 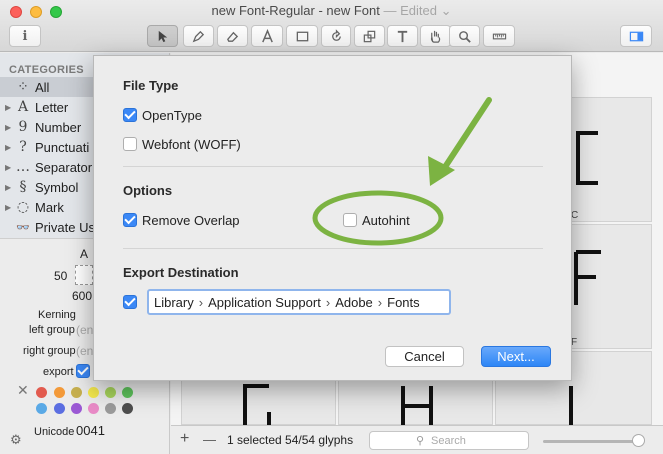 I want to click on all-icon: ⁘, so click(x=23, y=87).